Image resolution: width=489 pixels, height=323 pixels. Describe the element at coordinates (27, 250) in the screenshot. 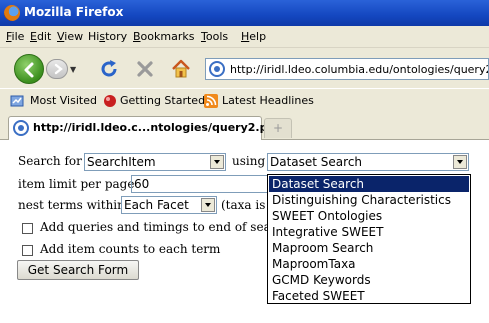

I see `add-counts-checkbox` at that location.